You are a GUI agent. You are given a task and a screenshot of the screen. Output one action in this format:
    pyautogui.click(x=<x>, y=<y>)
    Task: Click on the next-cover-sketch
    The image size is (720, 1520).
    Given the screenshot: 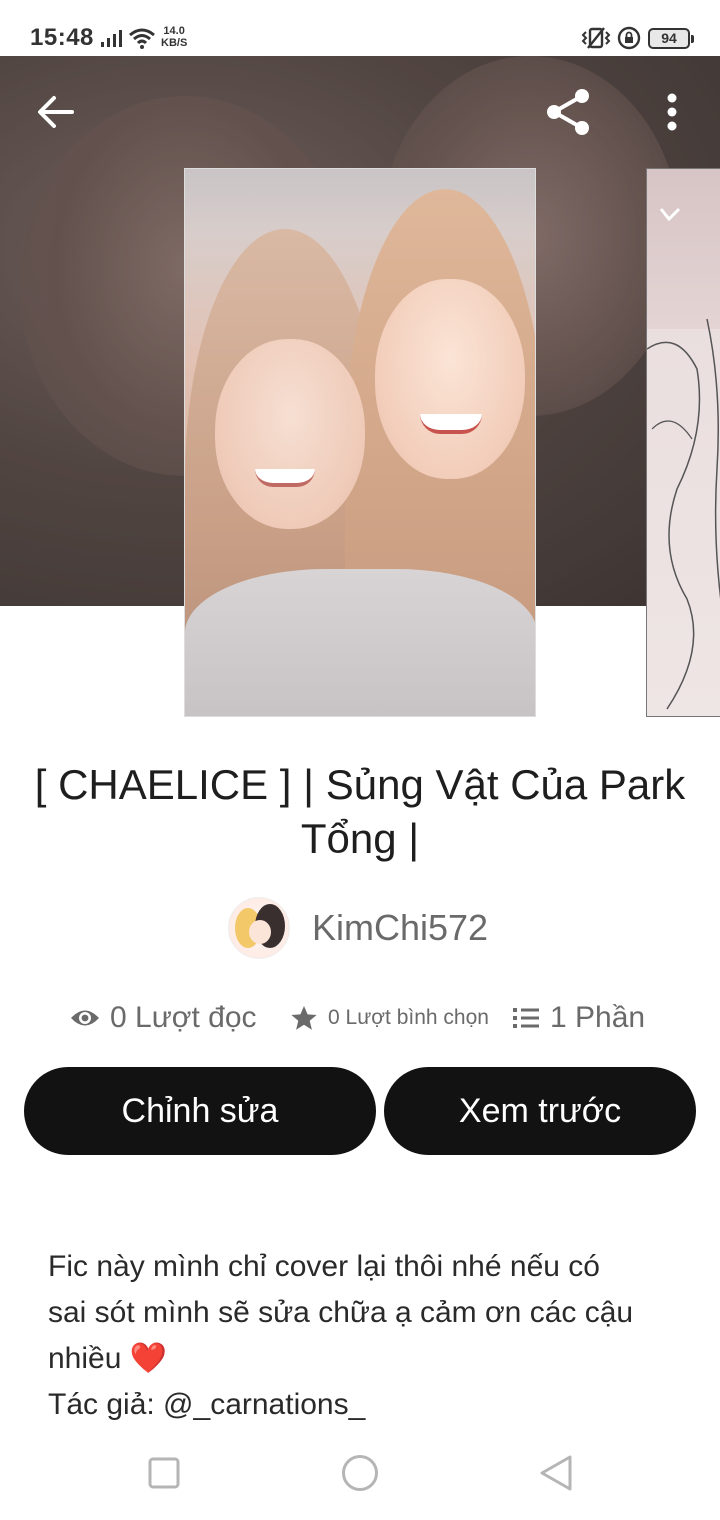 What is the action you would take?
    pyautogui.click(x=683, y=458)
    